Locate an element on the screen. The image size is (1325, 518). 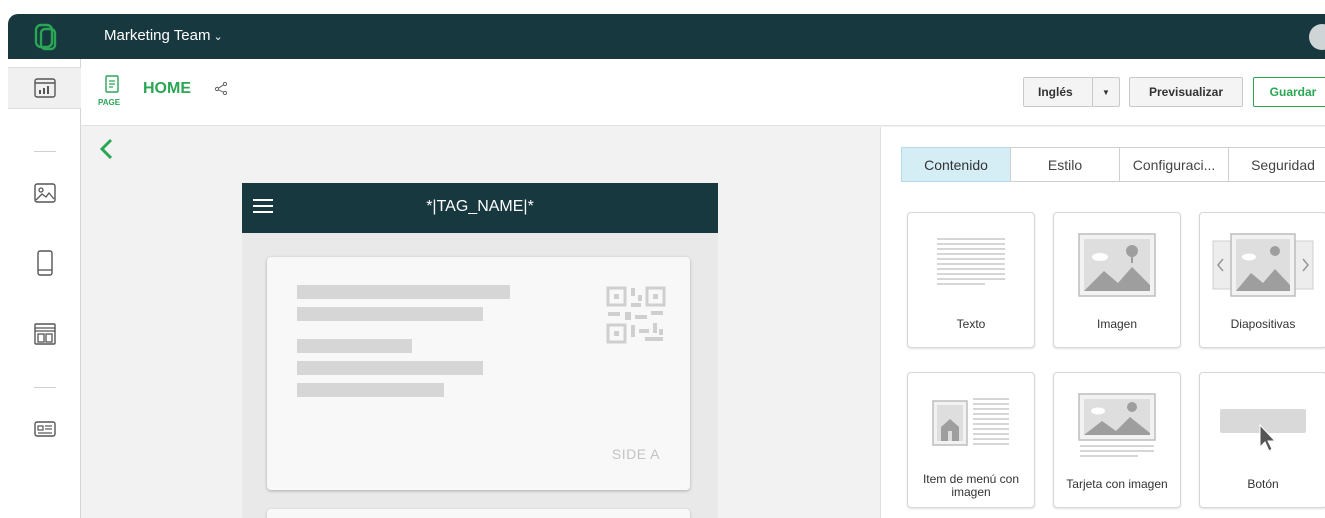
tag-name-title: *|TAG_NAME|* is located at coordinates (480, 206).